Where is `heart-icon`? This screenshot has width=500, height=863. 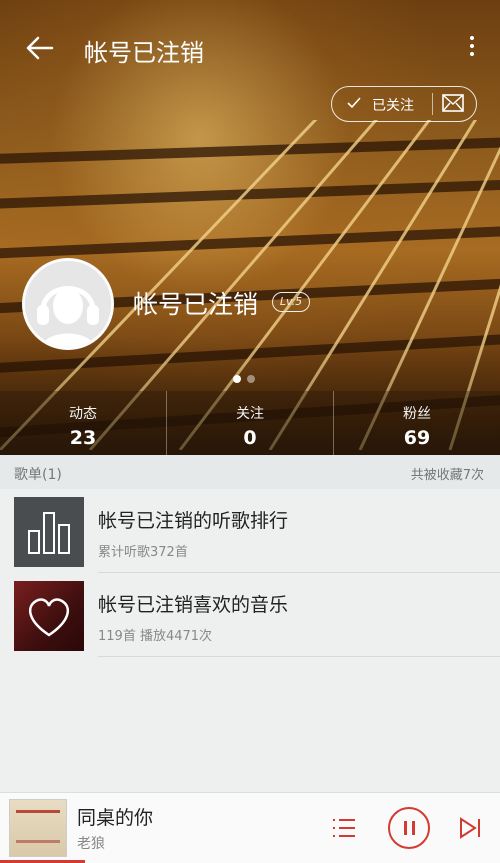
heart-icon is located at coordinates (49, 617).